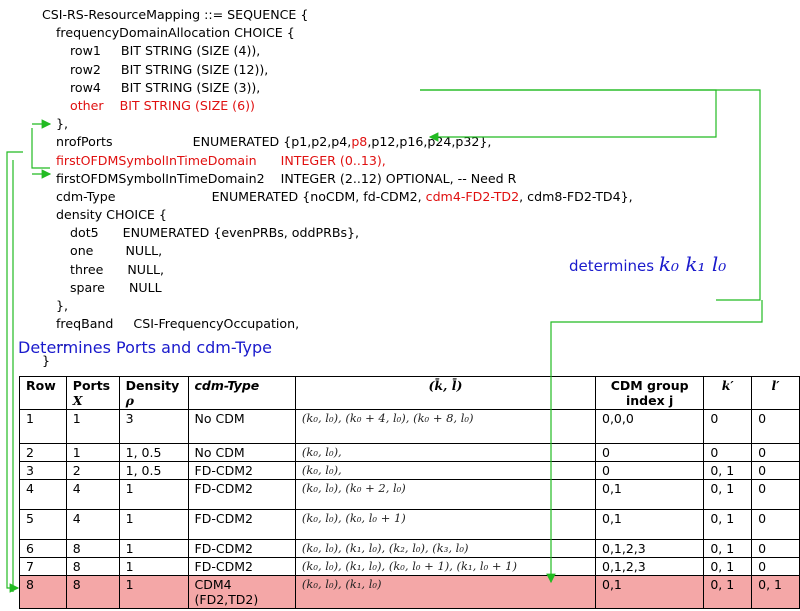  I want to click on table-row: 4 4 1 FD-CDM2 (k₀, l₀), (k₀ + 2, l₀) 0,1 0, 10, so click(409, 494).